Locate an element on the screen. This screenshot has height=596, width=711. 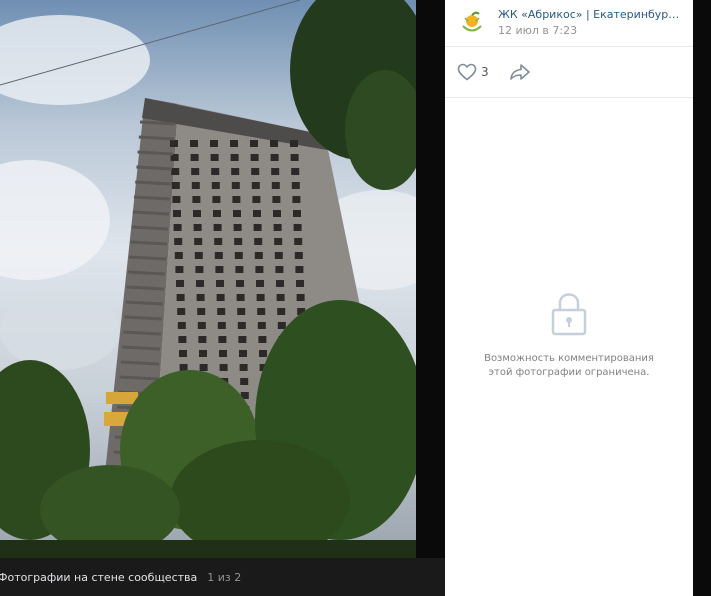
share-button is located at coordinates (520, 74).